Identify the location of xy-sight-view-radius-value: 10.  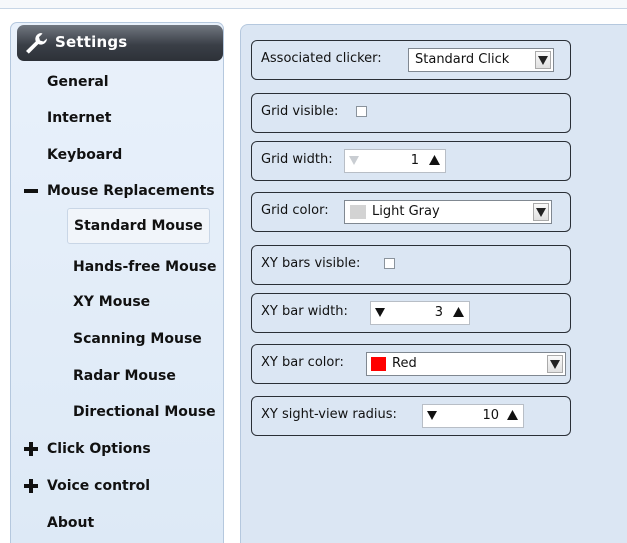
(490, 415).